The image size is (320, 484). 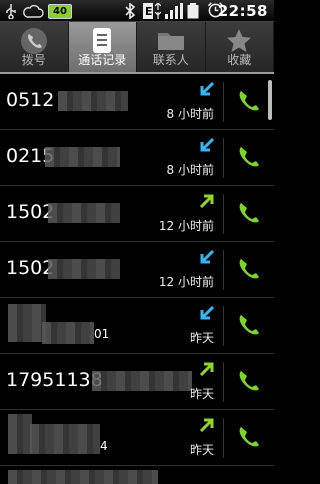 I want to click on tab-label: 联系人, so click(x=170, y=60).